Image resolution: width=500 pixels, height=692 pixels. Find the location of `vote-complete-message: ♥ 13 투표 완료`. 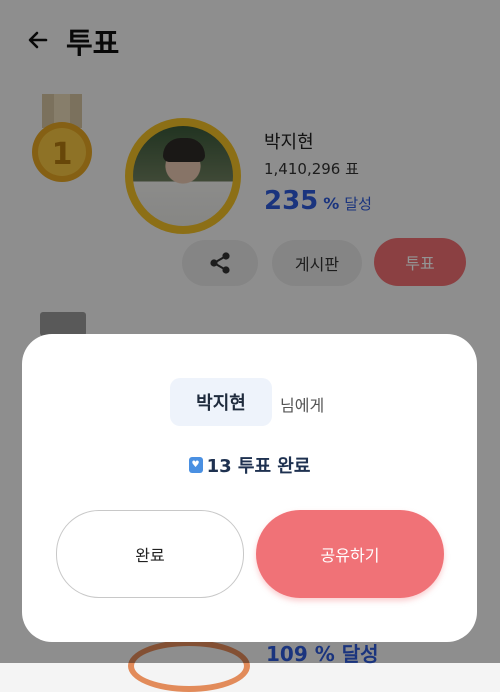

vote-complete-message: ♥ 13 투표 완료 is located at coordinates (249, 465).